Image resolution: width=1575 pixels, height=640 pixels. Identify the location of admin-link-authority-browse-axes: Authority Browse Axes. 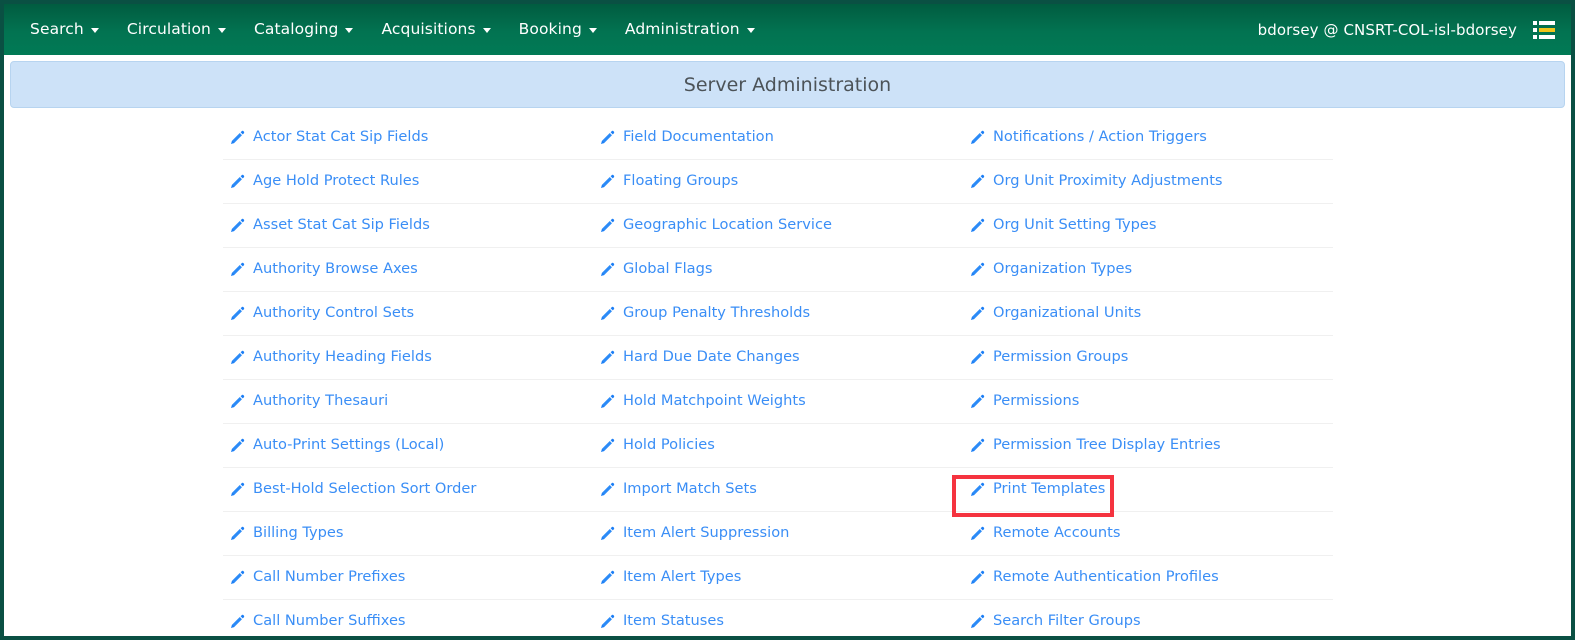
(323, 269).